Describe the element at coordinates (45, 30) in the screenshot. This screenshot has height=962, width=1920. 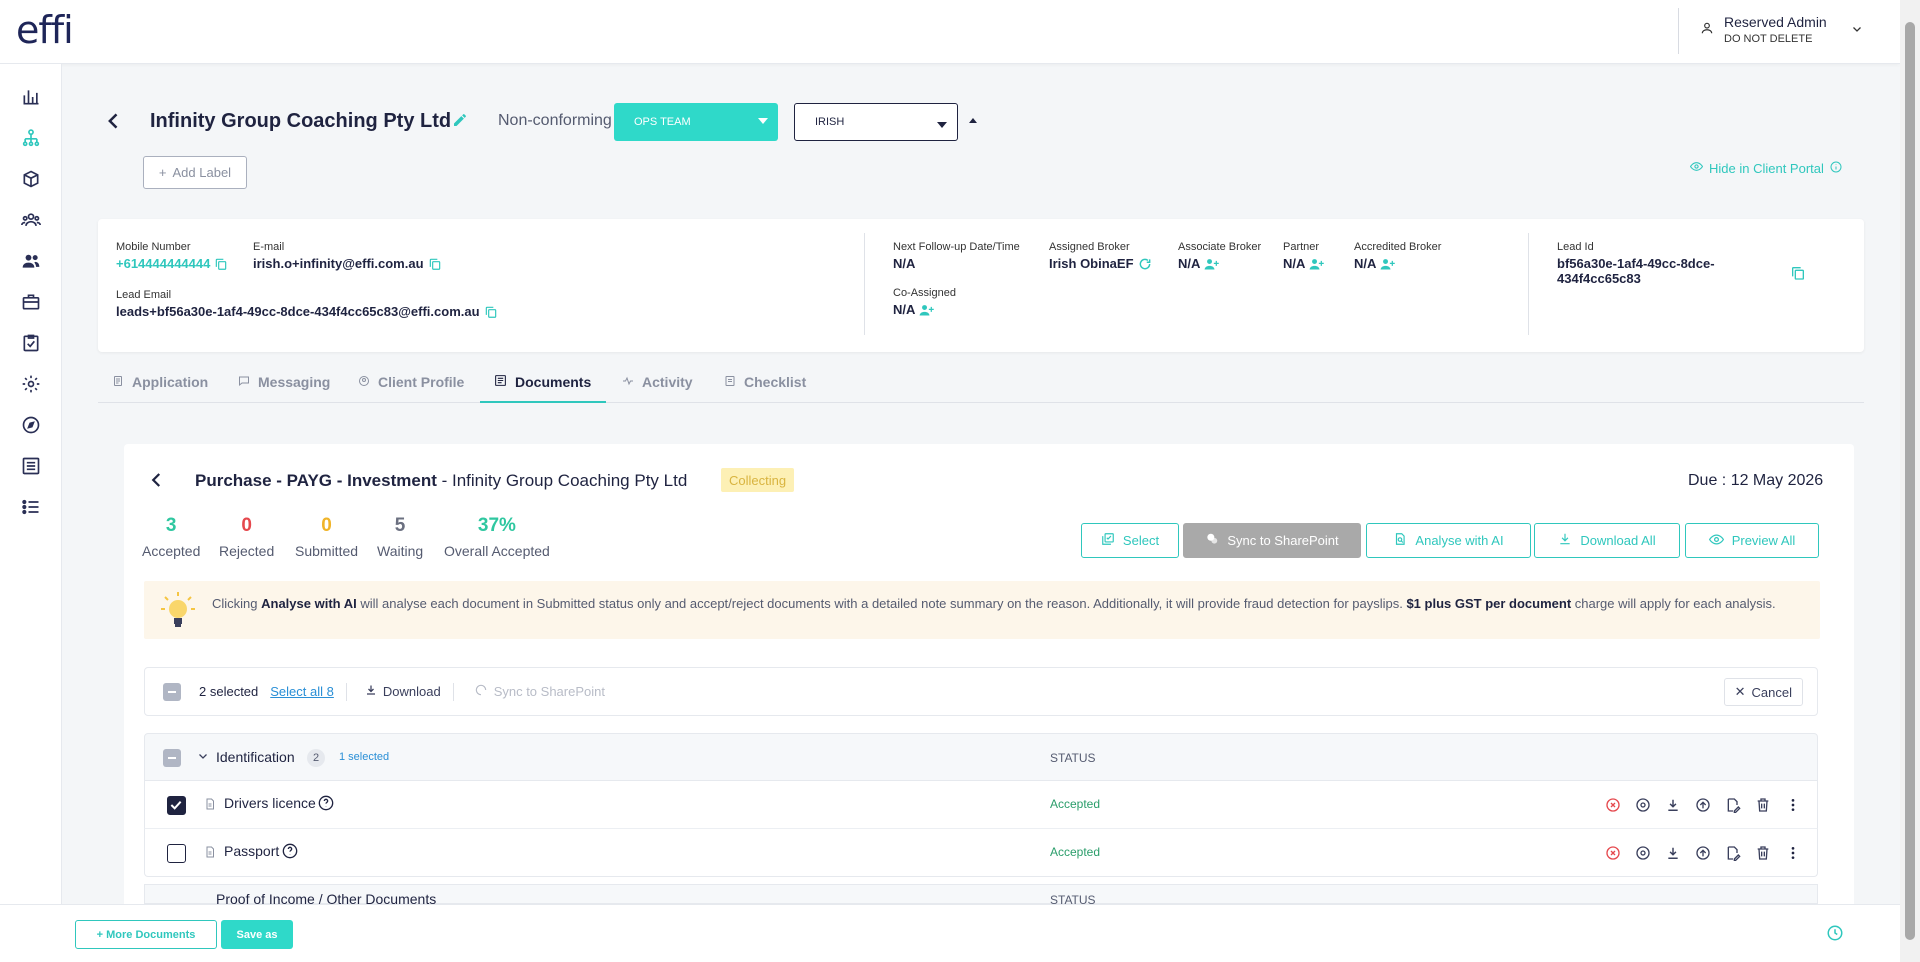
I see `app-logo: effi` at that location.